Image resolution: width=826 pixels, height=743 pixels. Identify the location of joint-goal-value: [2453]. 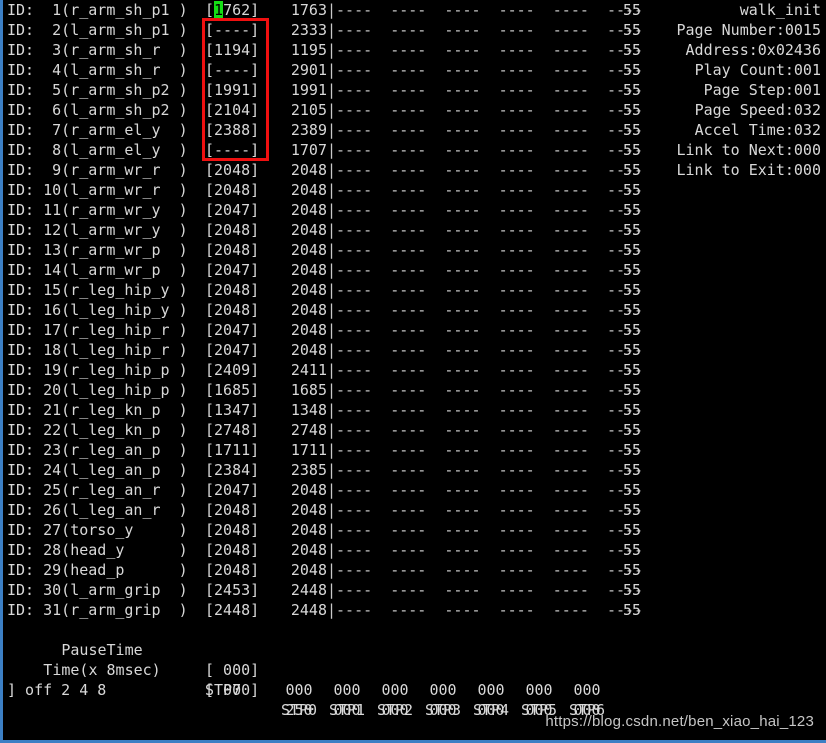
(236, 590).